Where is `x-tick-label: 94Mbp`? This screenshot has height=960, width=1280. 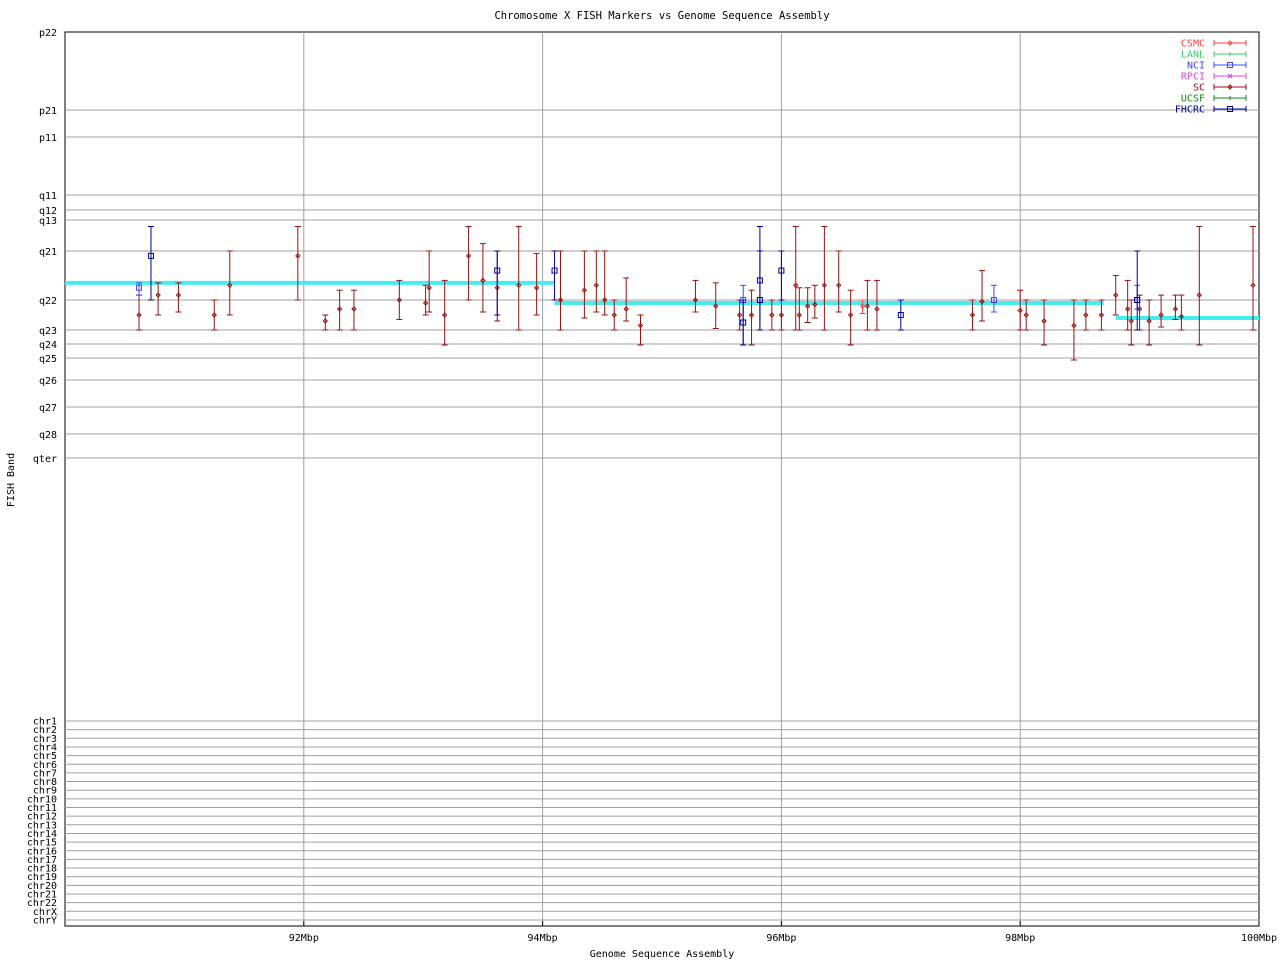
x-tick-label: 94Mbp is located at coordinates (543, 938).